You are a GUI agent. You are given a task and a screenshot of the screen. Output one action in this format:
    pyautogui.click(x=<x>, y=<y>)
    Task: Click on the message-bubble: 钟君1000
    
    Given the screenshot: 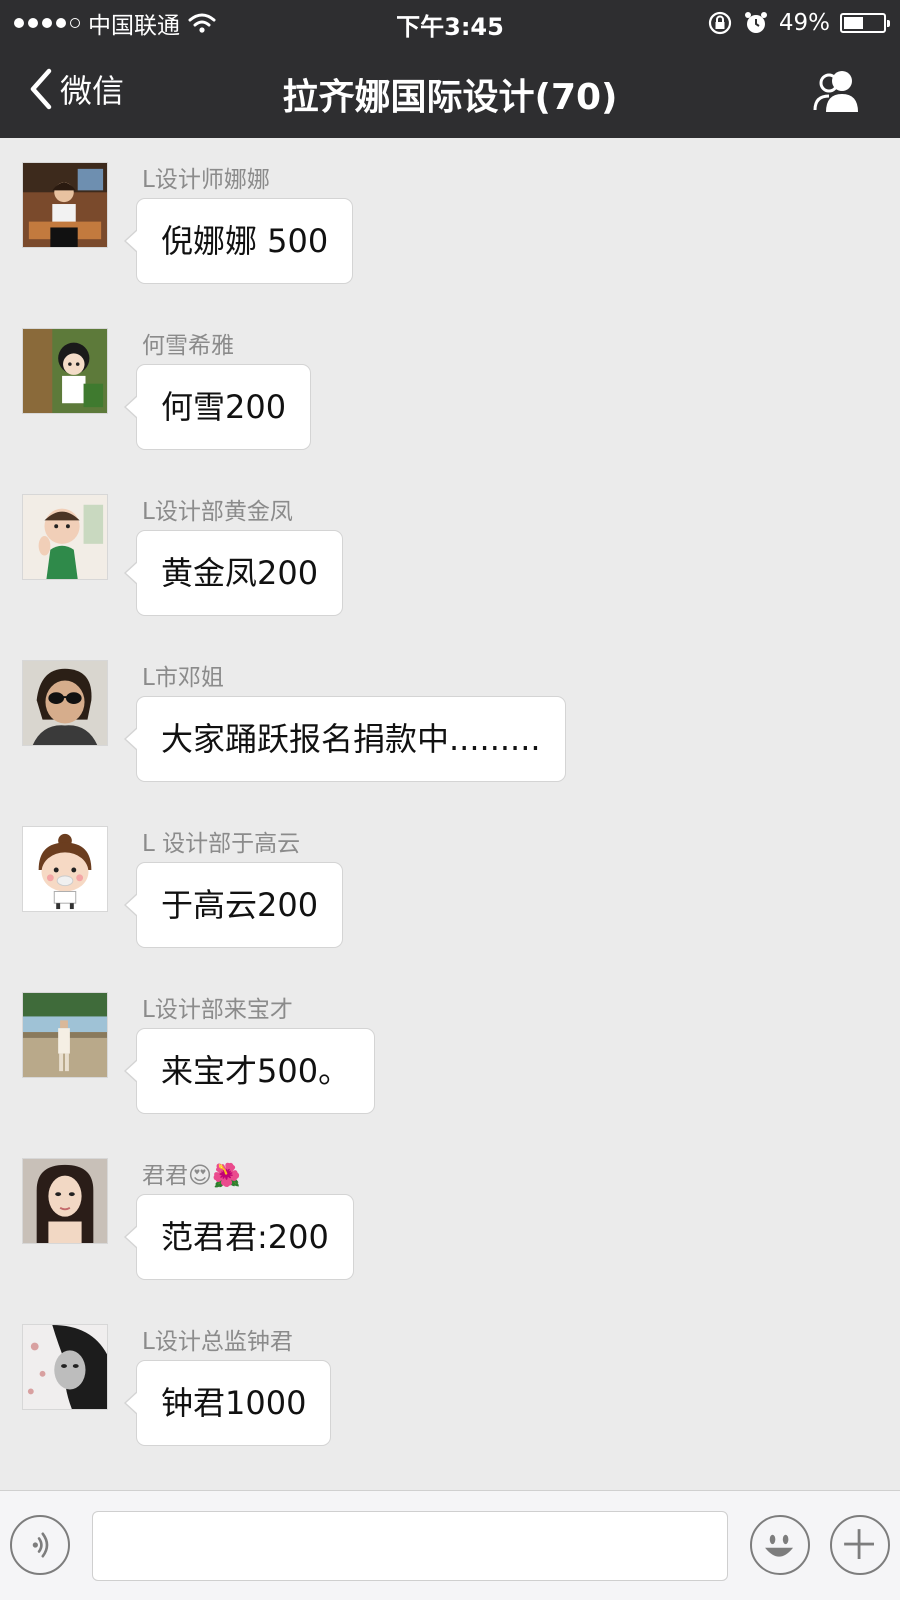 What is the action you would take?
    pyautogui.click(x=227, y=1403)
    